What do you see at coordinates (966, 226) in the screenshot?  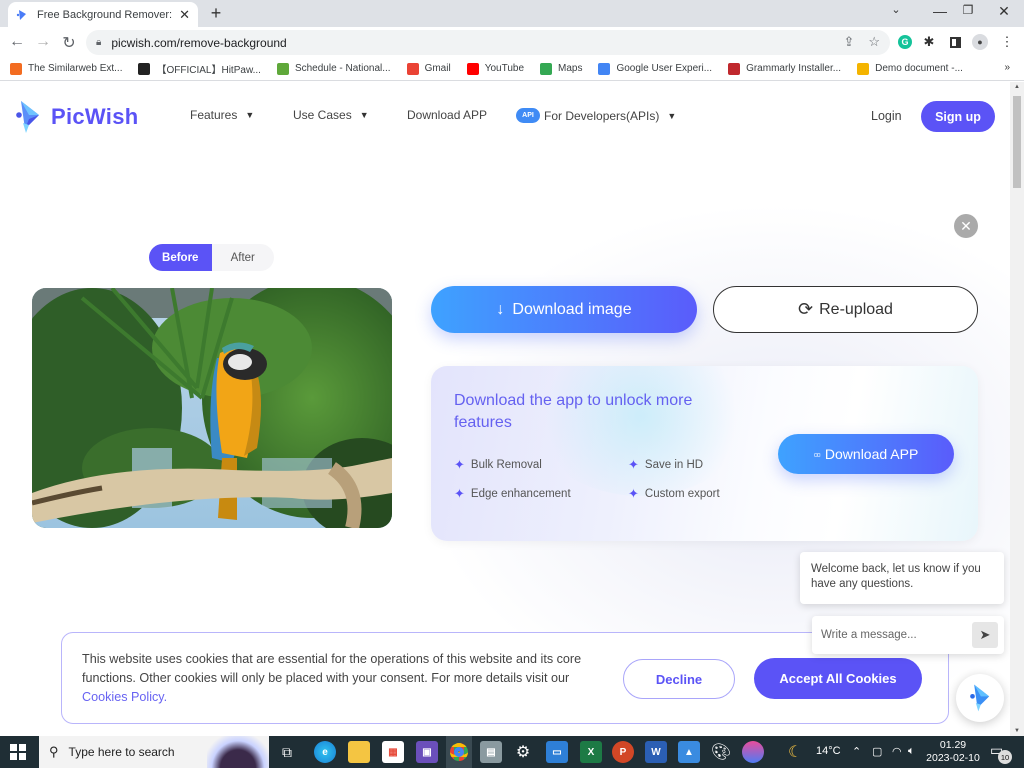 I see `close-result-button: ✕` at bounding box center [966, 226].